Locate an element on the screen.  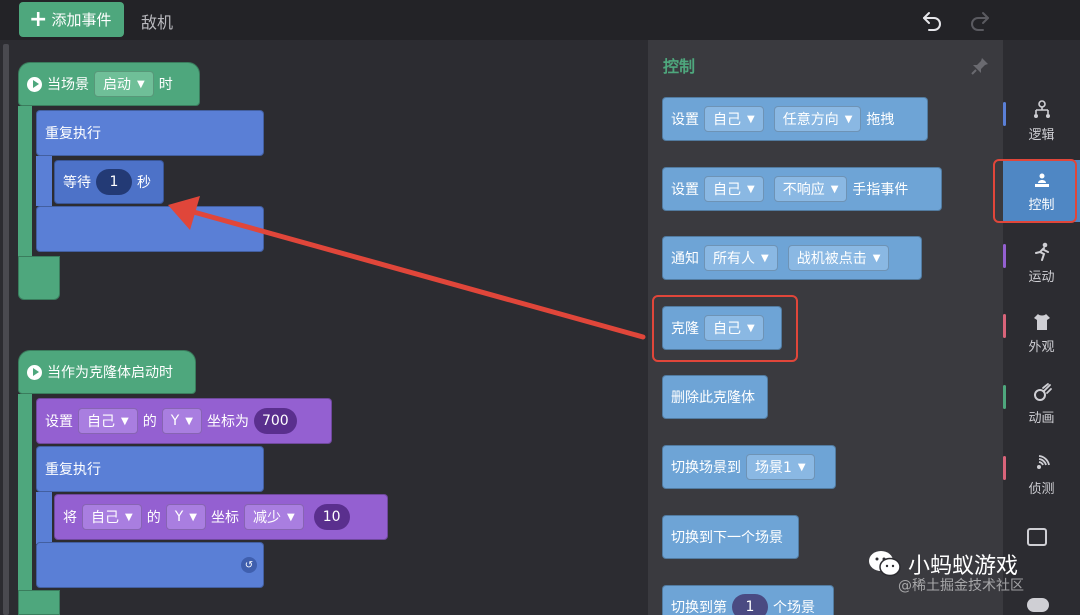
category-label: 逻辑 is located at coordinates (1041, 135).